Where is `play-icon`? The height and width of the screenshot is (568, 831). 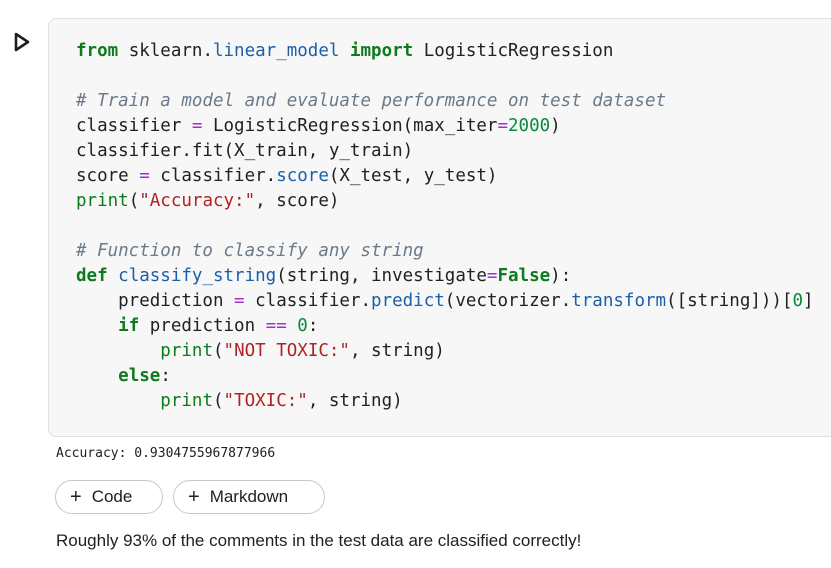
play-icon is located at coordinates (22, 42).